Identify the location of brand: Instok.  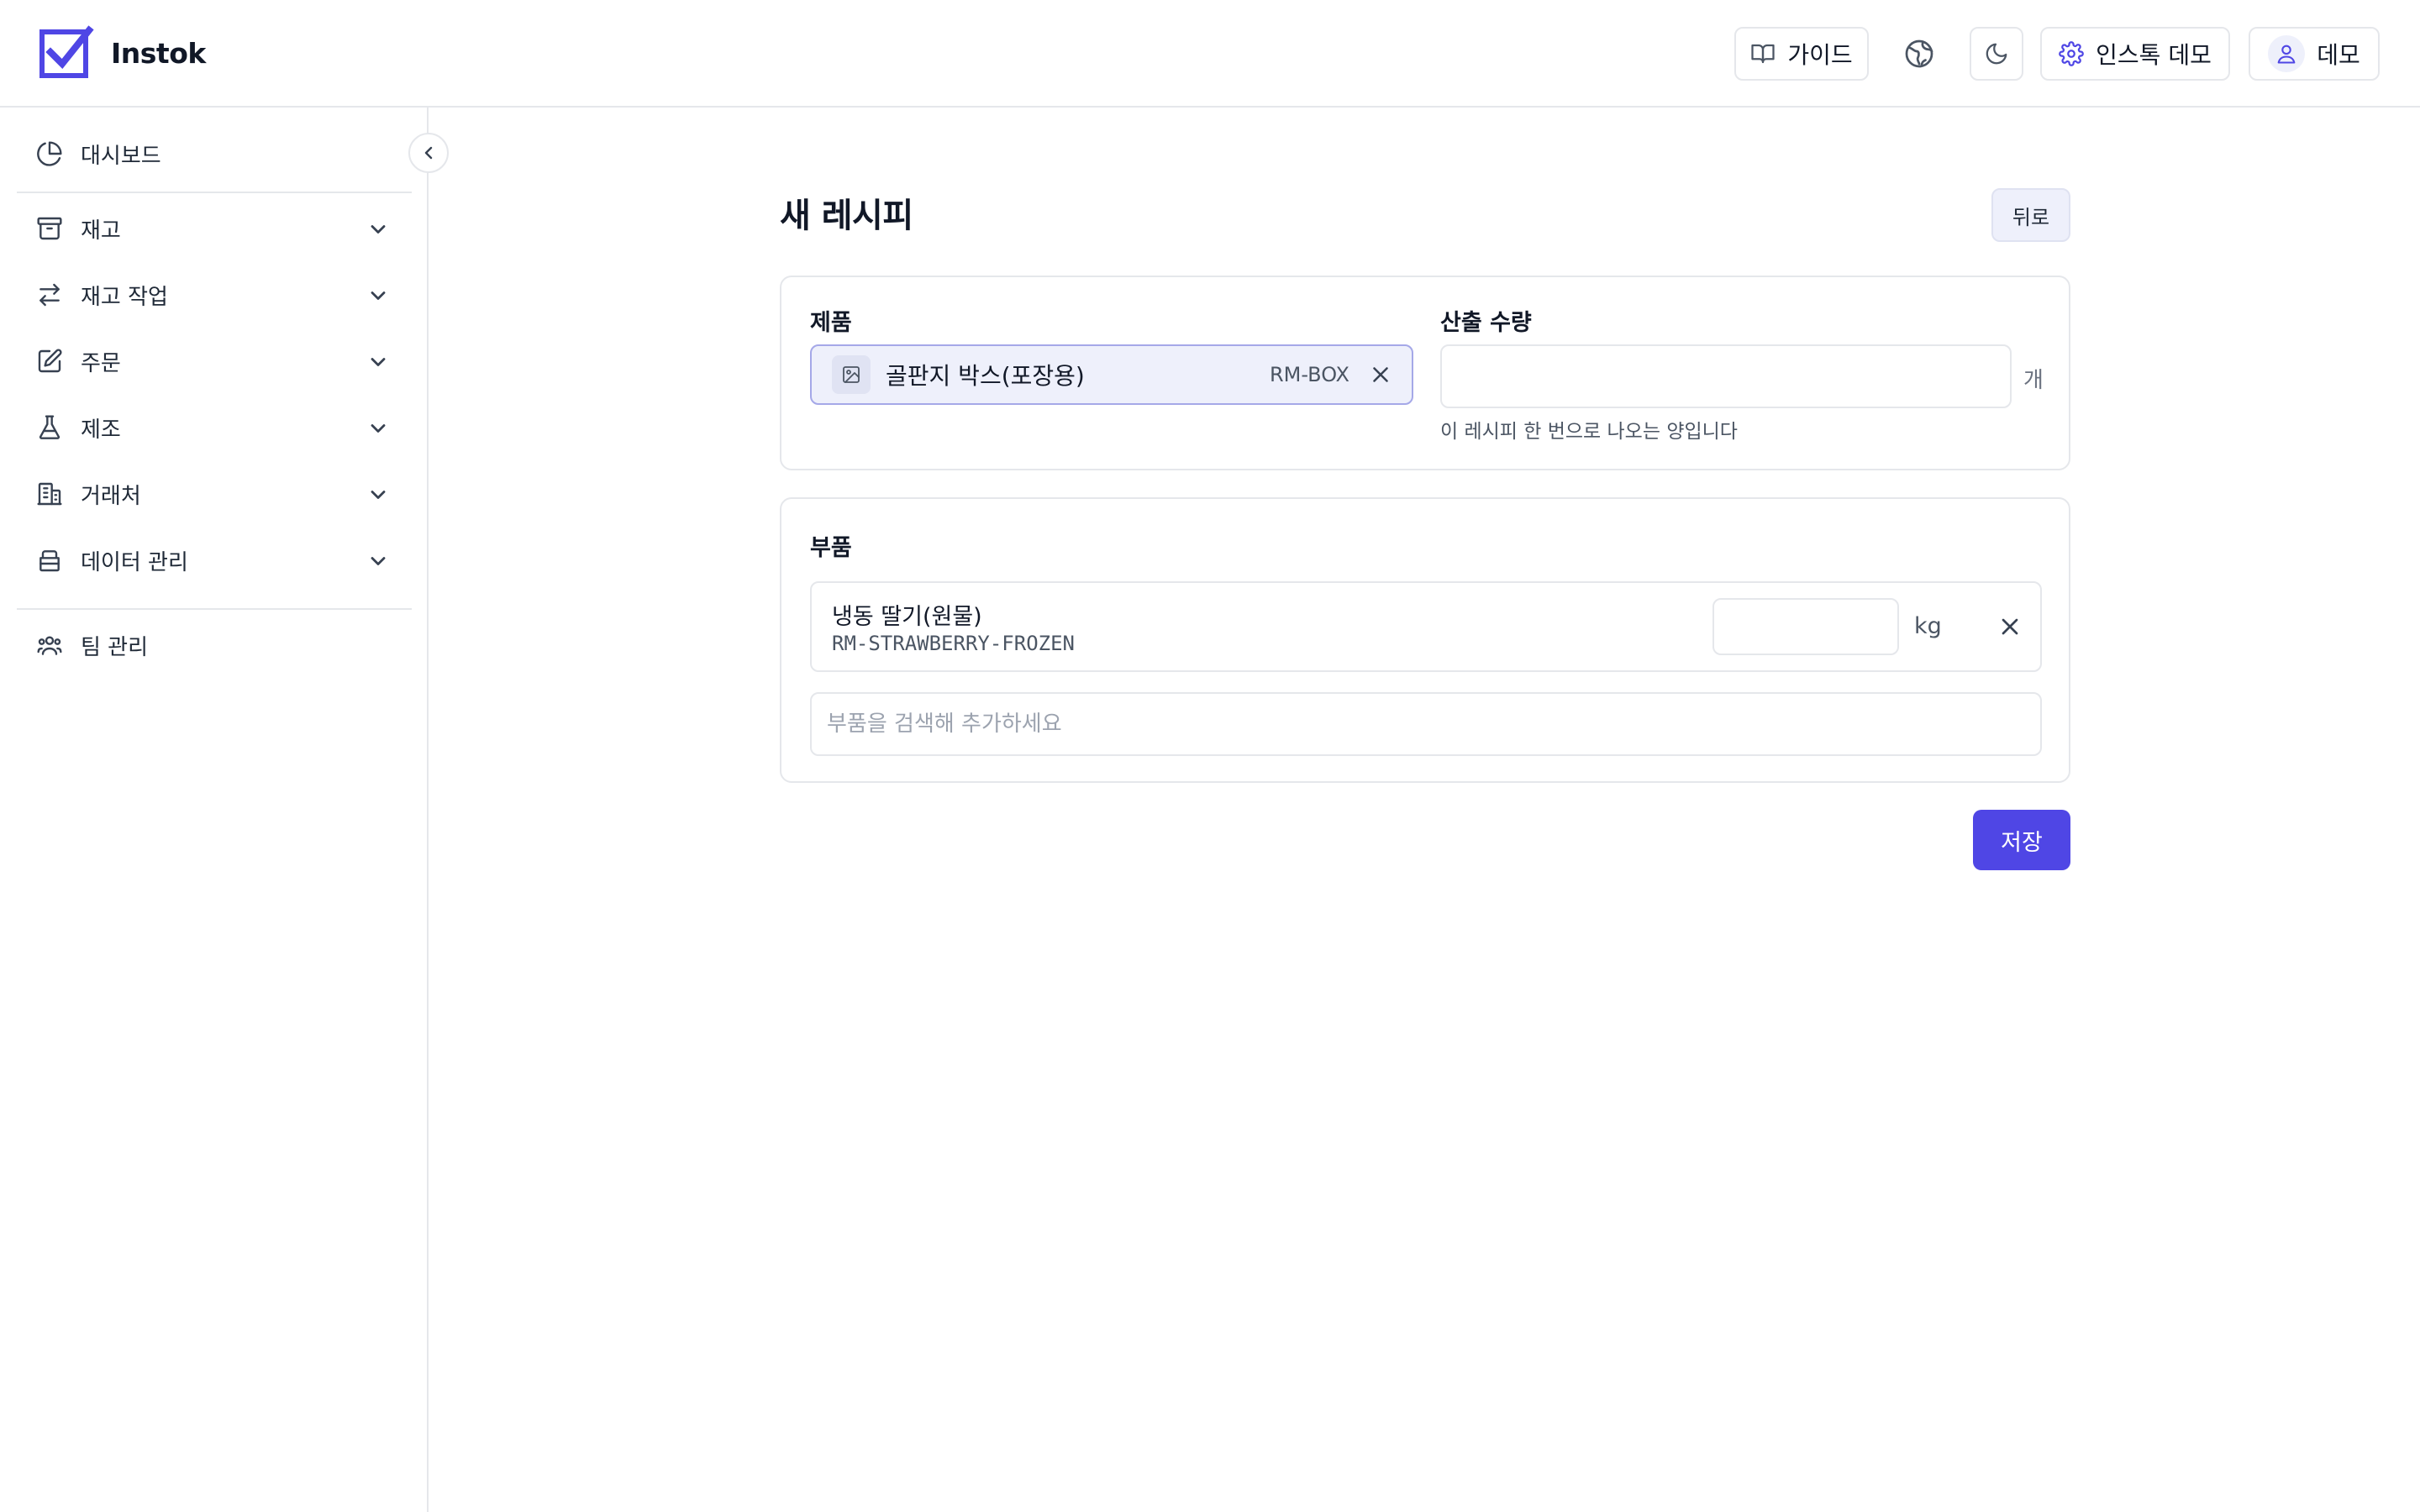
(123, 53).